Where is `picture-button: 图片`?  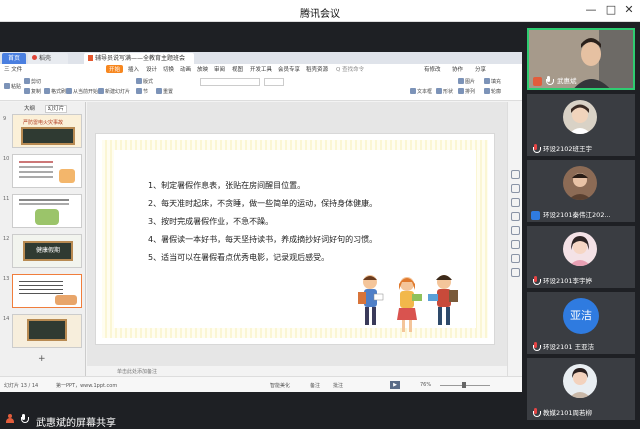
picture-button: 图片 is located at coordinates (466, 81).